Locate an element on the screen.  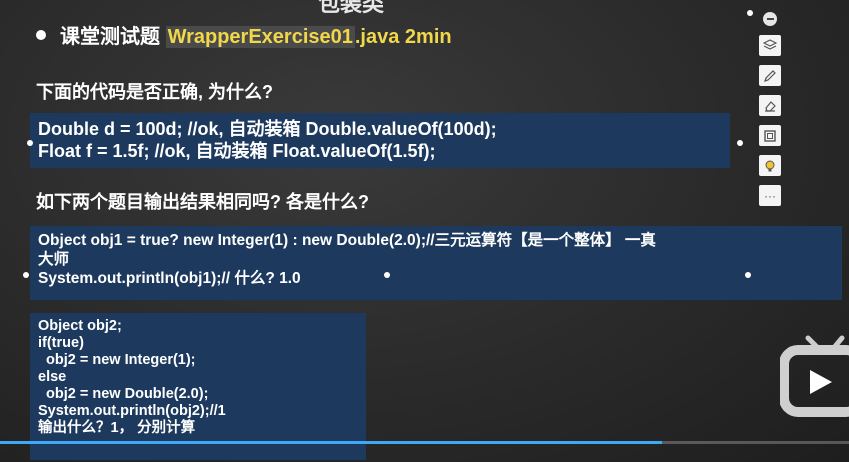
code-line: obj2 = new Double(2.0); is located at coordinates (123, 393).